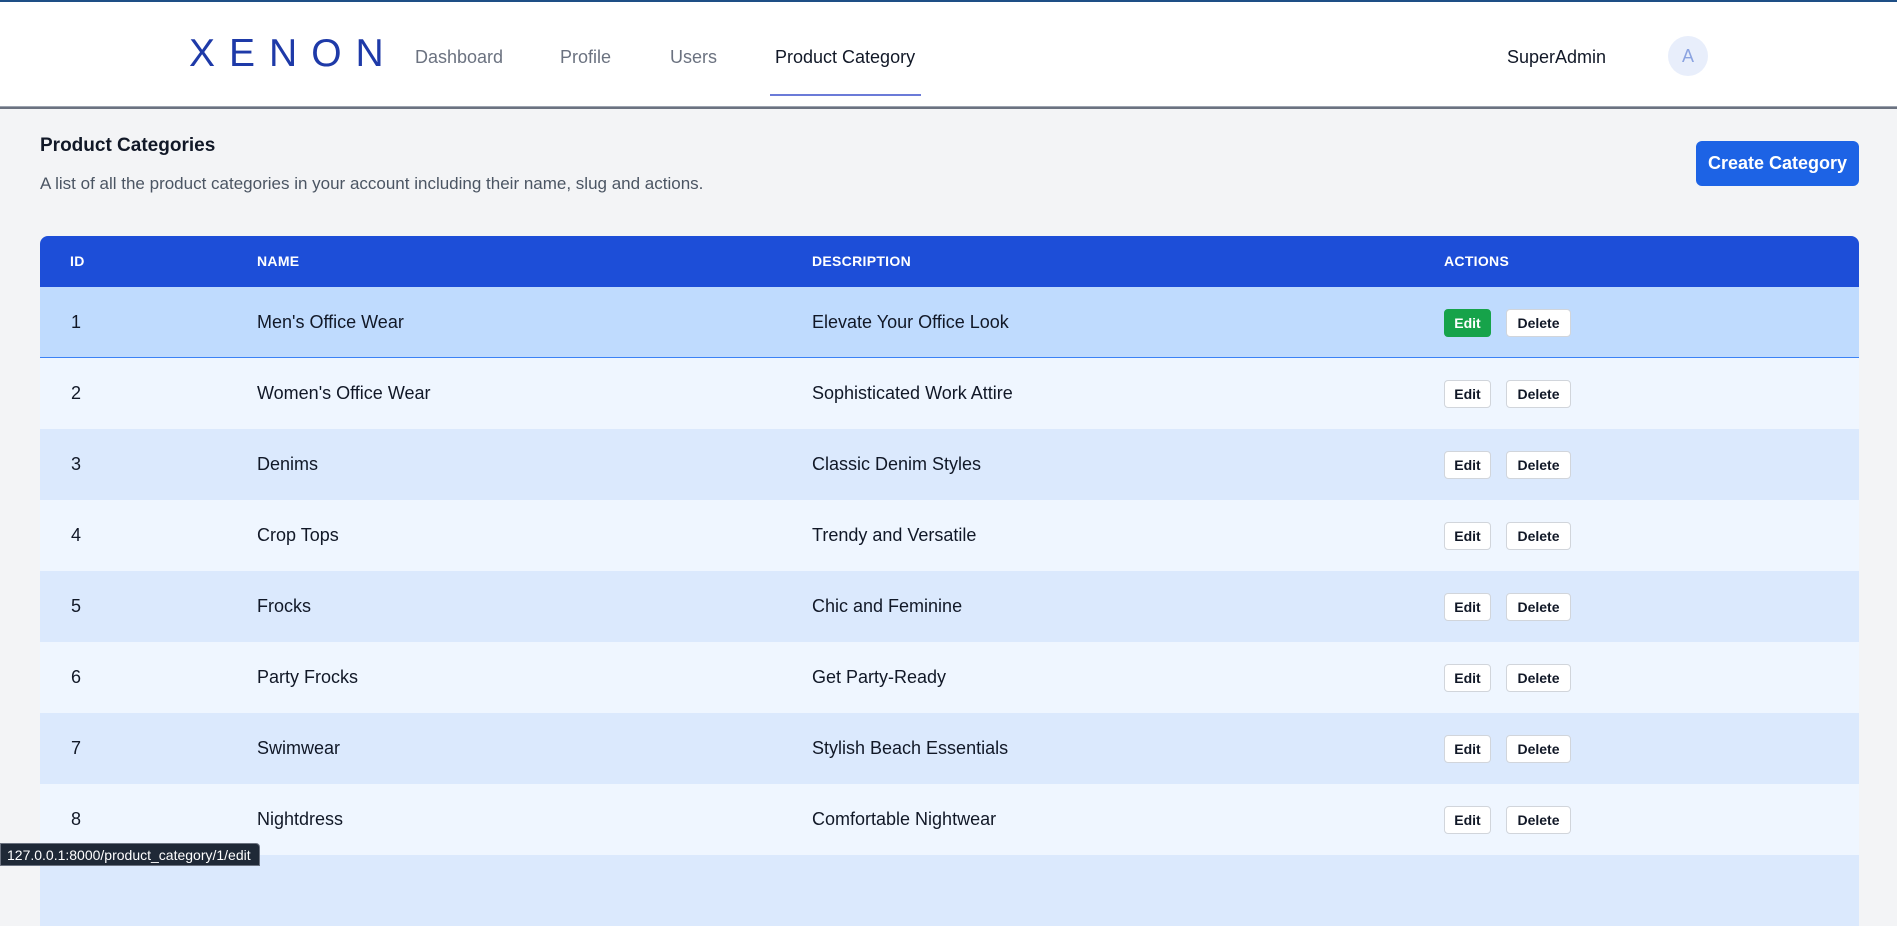 This screenshot has height=926, width=1897. I want to click on nav-product-category: Product Category, so click(845, 57).